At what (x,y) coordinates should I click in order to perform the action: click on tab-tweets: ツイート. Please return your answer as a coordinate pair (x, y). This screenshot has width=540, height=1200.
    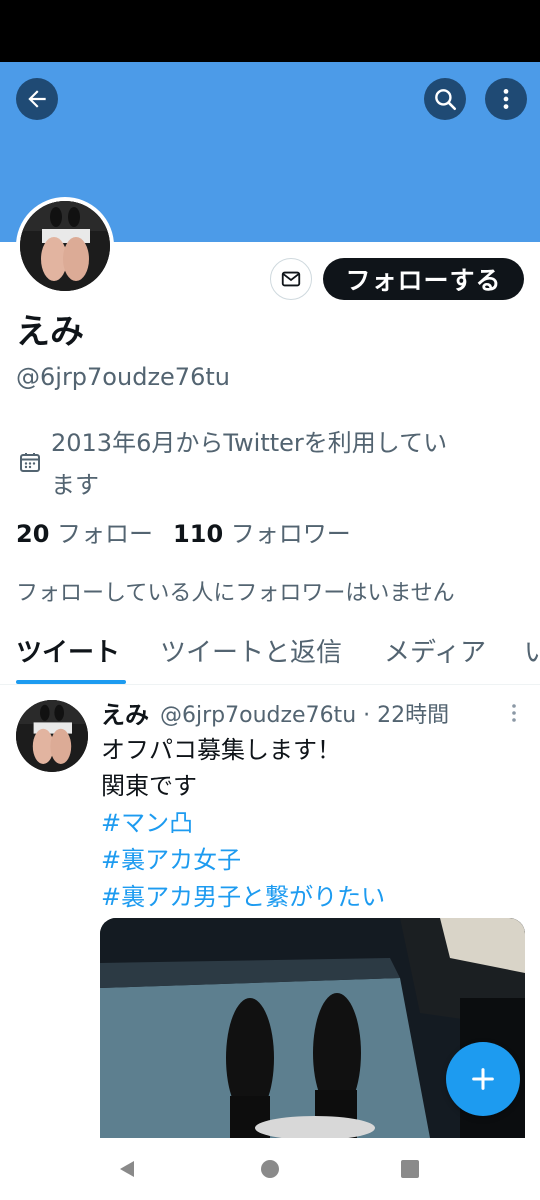
    Looking at the image, I should click on (68, 653).